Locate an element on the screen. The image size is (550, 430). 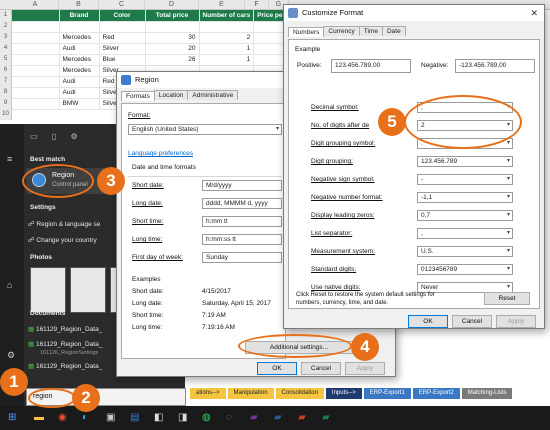
settings-item-change-country: ☍ Change your country is located at coordinates (62, 240).